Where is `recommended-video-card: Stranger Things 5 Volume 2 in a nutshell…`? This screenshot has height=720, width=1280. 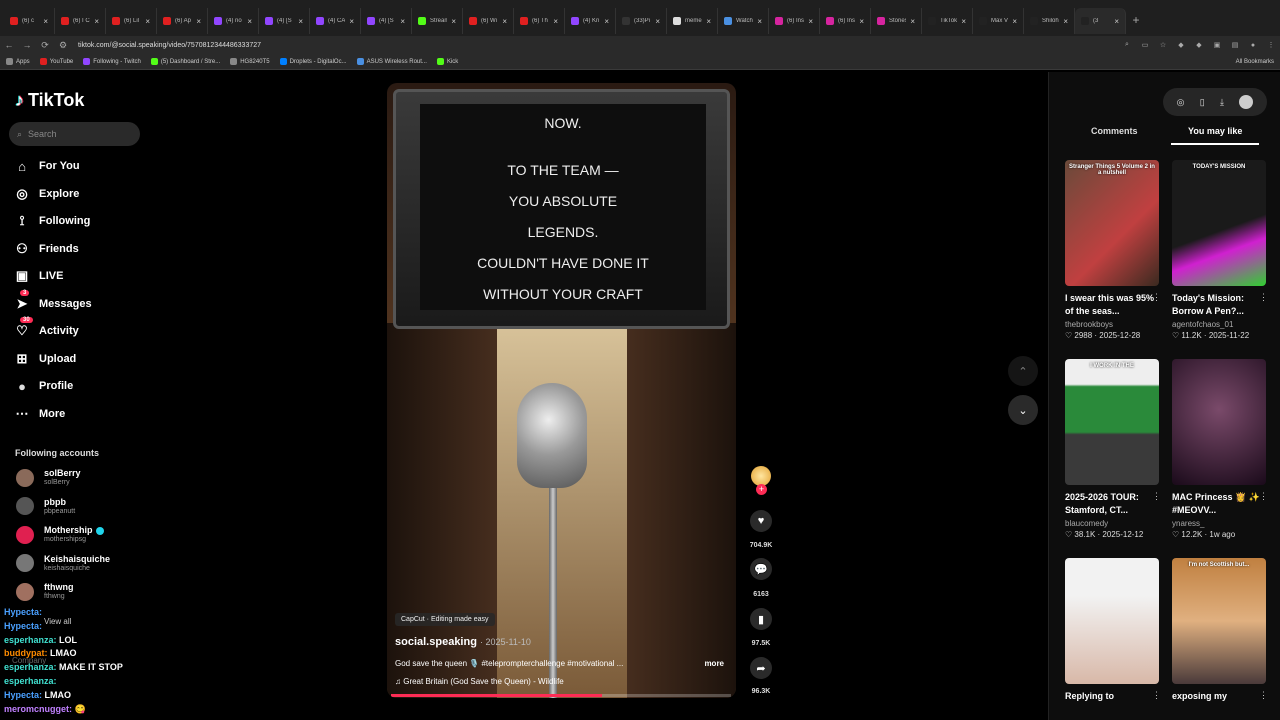 recommended-video-card: Stranger Things 5 Volume 2 in a nutshell… is located at coordinates (1113, 250).